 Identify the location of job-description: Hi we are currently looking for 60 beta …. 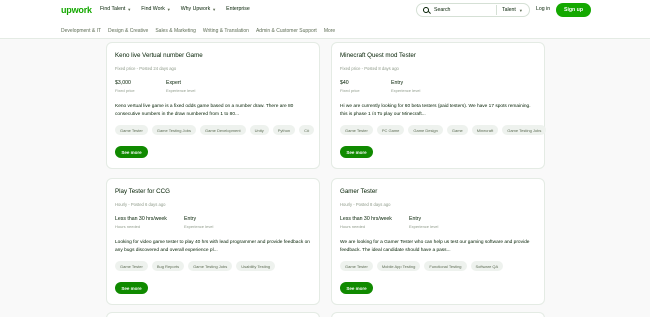
(435, 110).